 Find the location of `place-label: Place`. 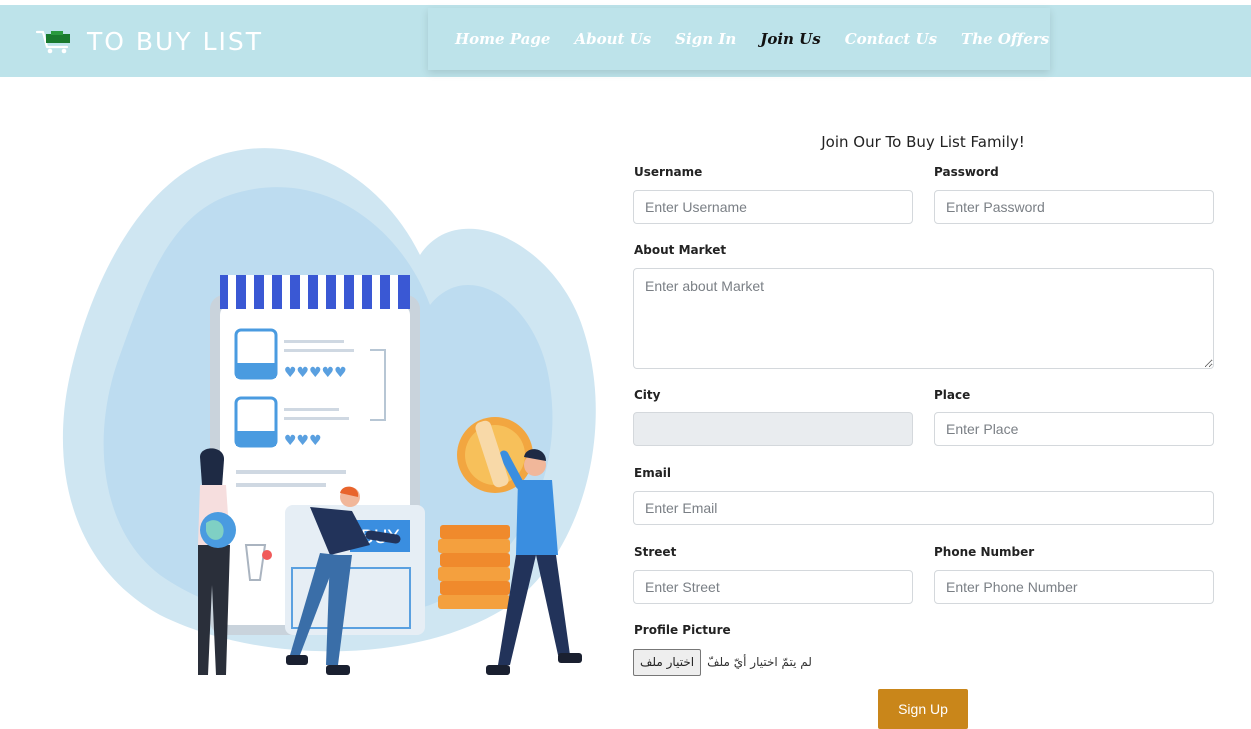

place-label: Place is located at coordinates (952, 395).